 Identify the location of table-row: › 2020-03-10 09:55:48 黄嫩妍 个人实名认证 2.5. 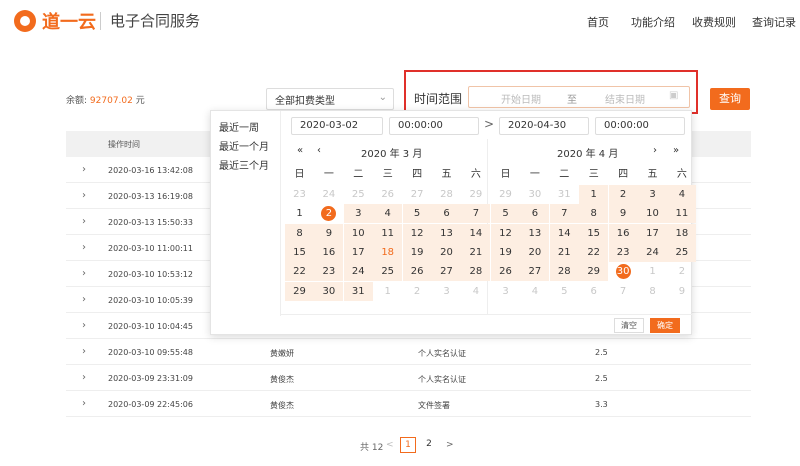
(408, 352).